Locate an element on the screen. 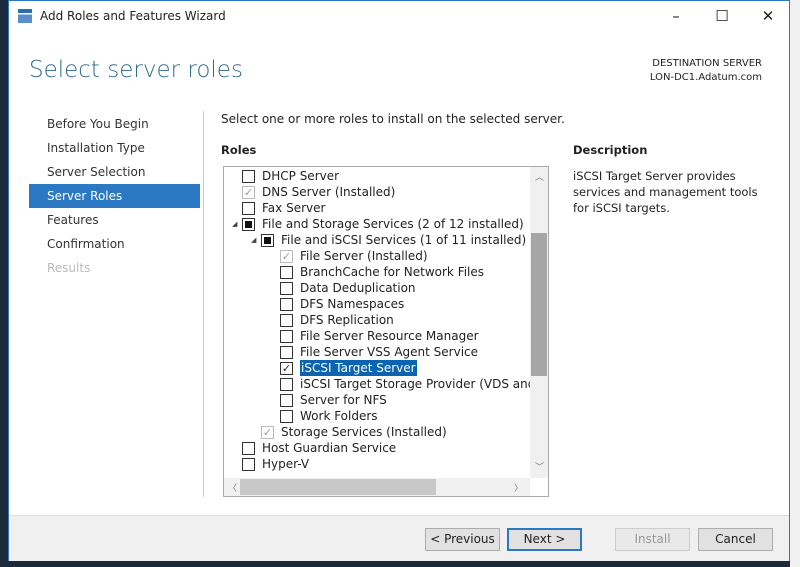 The width and height of the screenshot is (800, 567). divider is located at coordinates (203, 304).